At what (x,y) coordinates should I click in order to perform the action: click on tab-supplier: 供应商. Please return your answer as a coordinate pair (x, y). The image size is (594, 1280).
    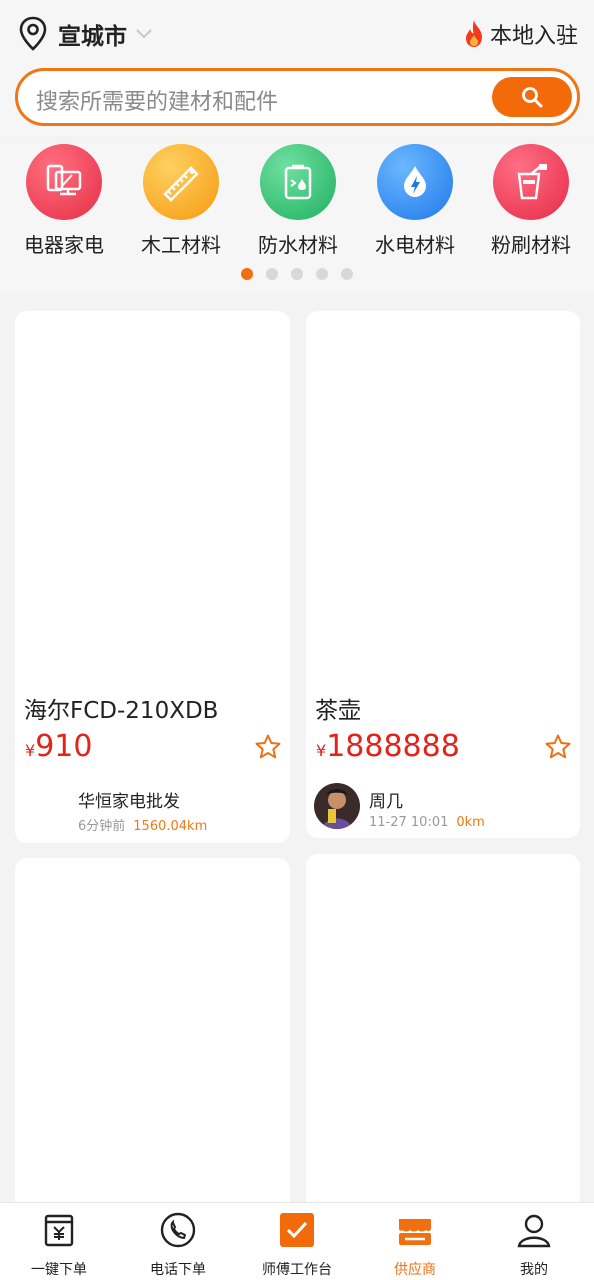
    Looking at the image, I should click on (415, 1245).